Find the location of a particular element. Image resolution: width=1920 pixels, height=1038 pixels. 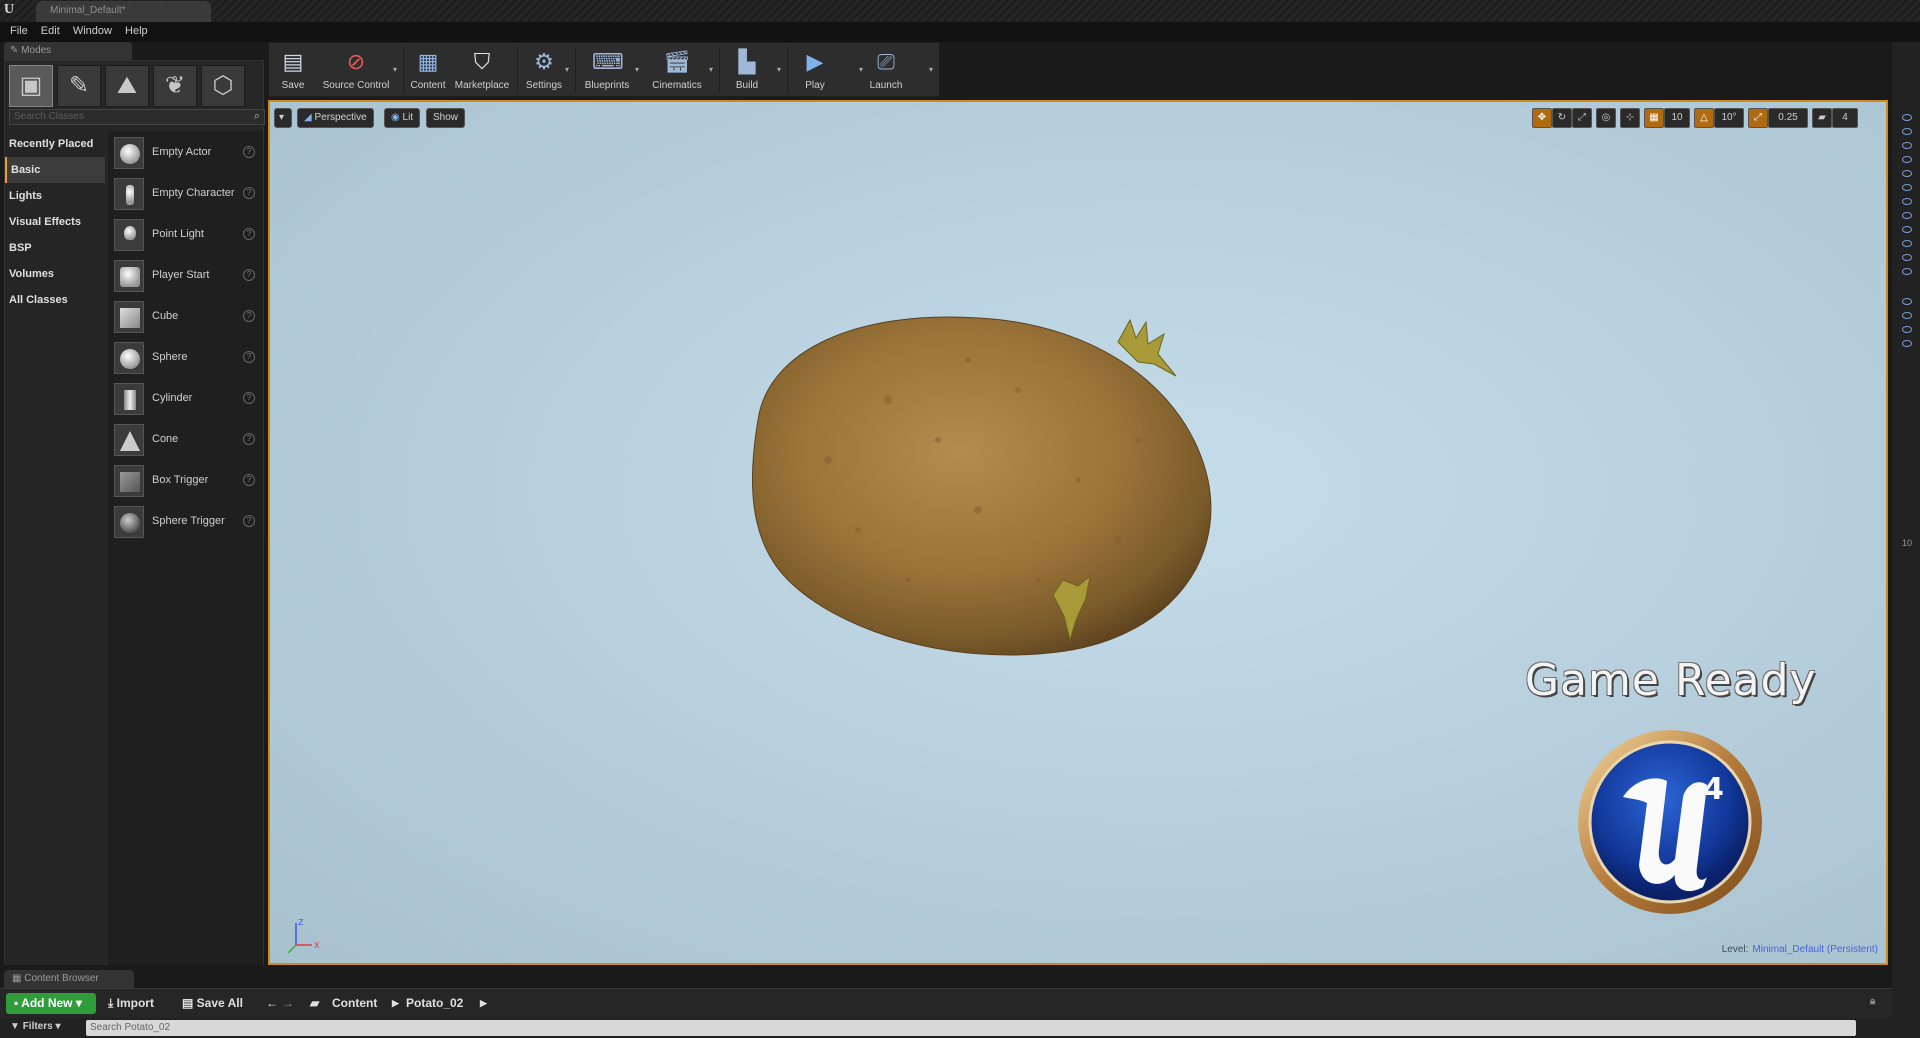

scale-snap-icon: ⤢ is located at coordinates (1758, 118).